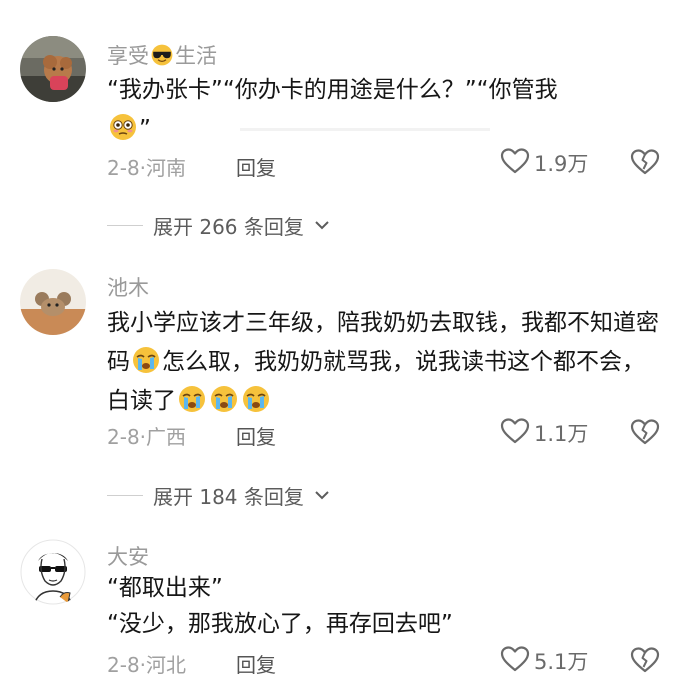  What do you see at coordinates (166, 665) in the screenshot?
I see `comment-location: 河北` at bounding box center [166, 665].